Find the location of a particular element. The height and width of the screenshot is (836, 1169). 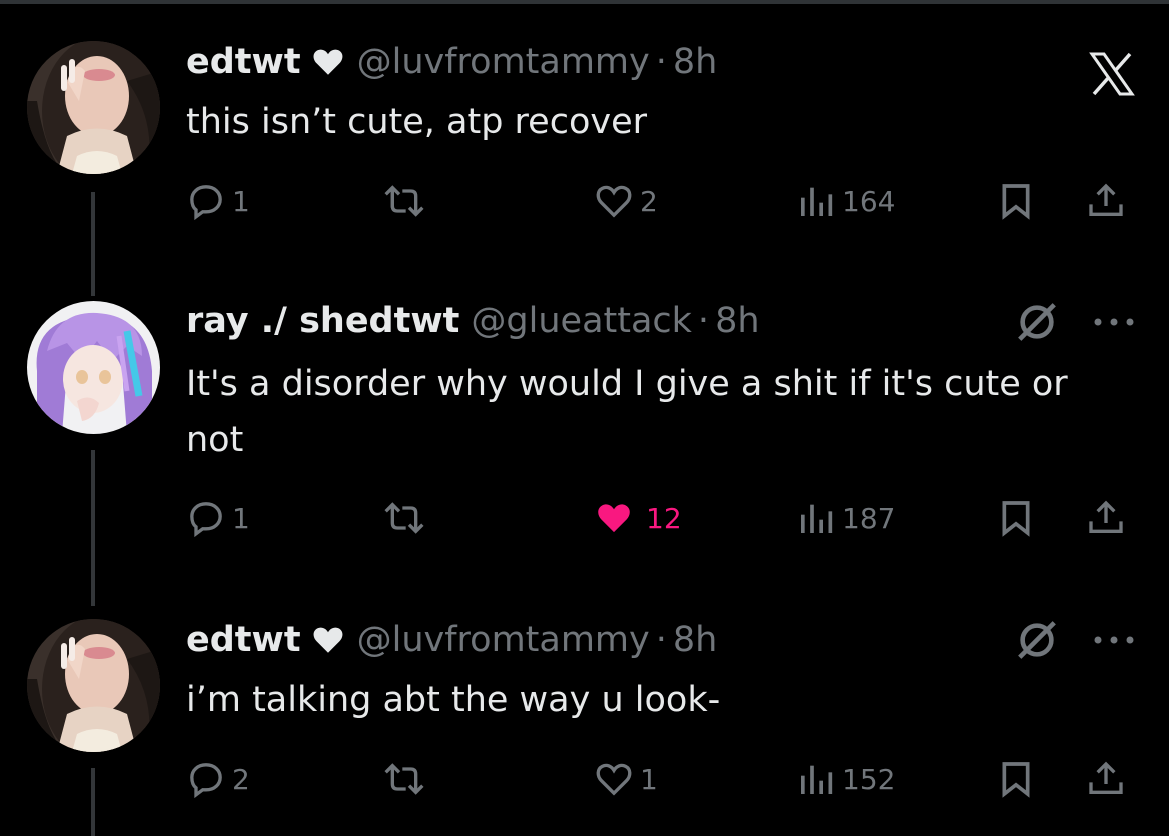

views-button: 187 is located at coordinates (845, 518).